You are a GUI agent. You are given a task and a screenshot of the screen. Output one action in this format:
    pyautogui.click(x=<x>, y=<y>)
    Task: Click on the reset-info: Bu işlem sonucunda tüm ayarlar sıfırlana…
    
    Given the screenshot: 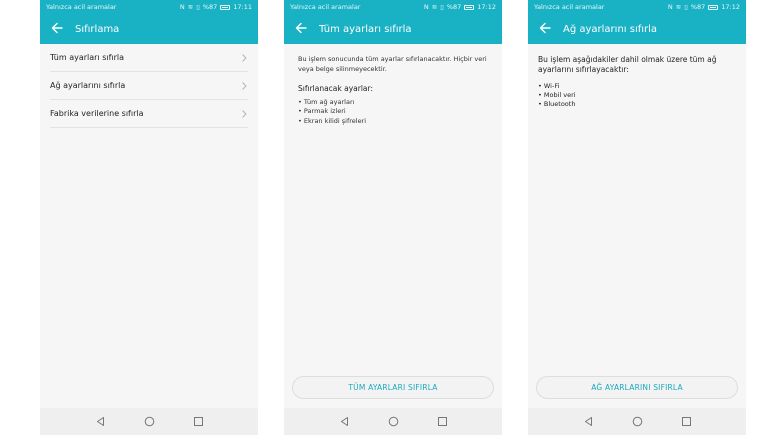 What is the action you would take?
    pyautogui.click(x=393, y=85)
    